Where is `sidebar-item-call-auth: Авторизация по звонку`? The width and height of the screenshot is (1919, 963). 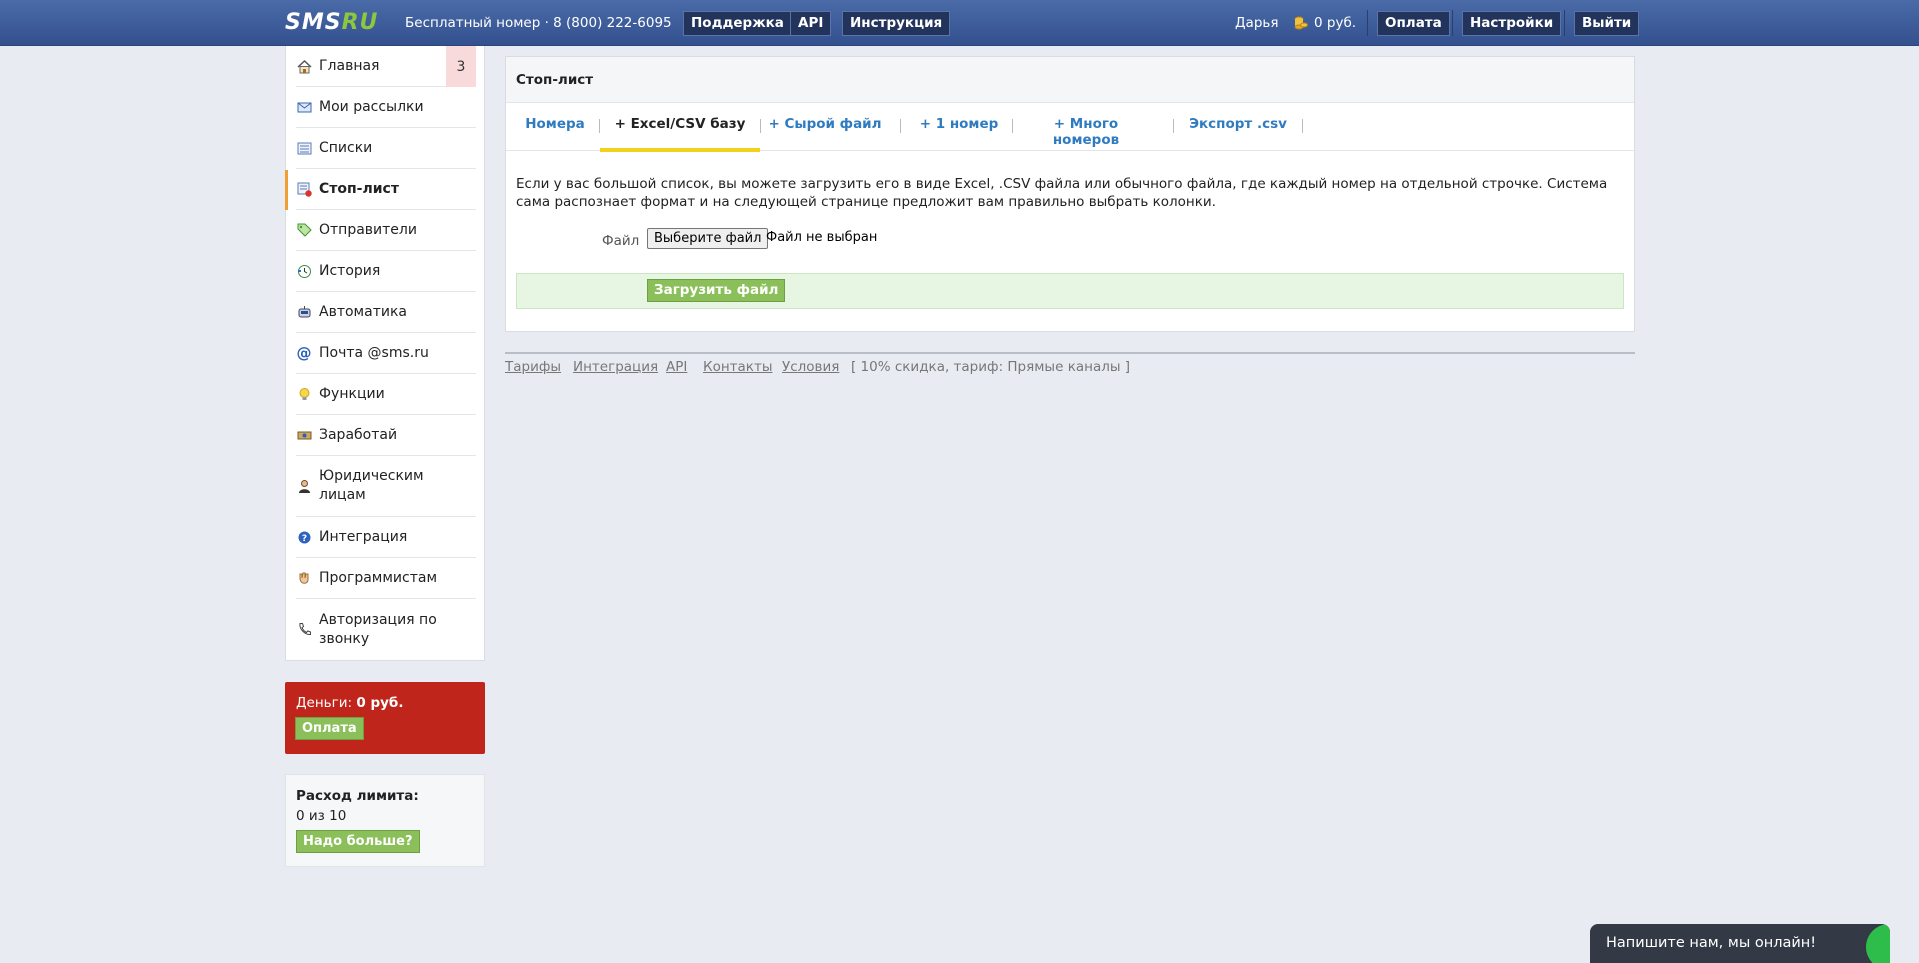
sidebar-item-call-auth: Авторизация по звонку is located at coordinates (386, 629).